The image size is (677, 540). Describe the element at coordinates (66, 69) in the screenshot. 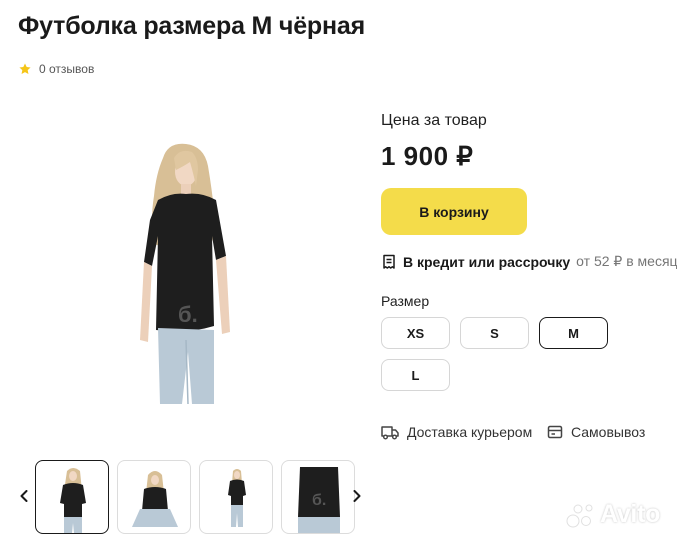

I see `reviews-count: 0 отзывов` at that location.